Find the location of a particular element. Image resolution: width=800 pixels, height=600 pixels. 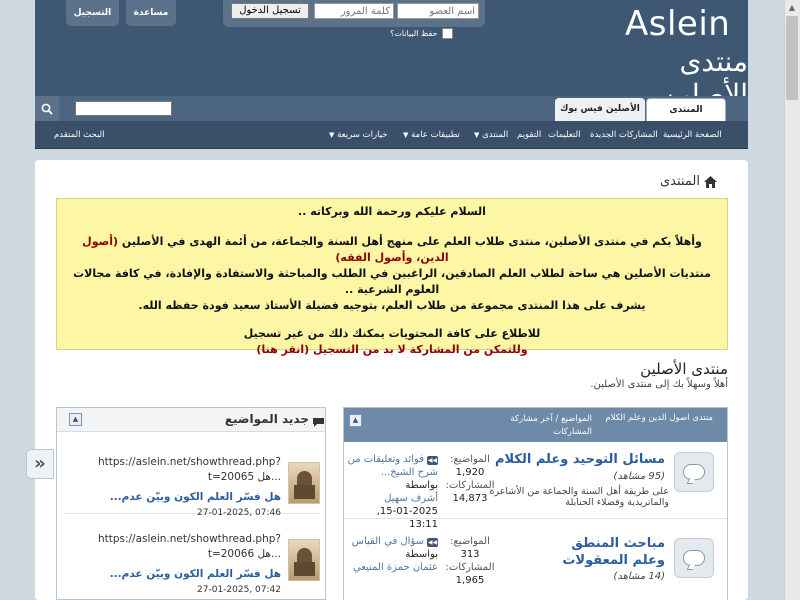

subnav-quick-label: خيارات سريعة is located at coordinates (362, 135).